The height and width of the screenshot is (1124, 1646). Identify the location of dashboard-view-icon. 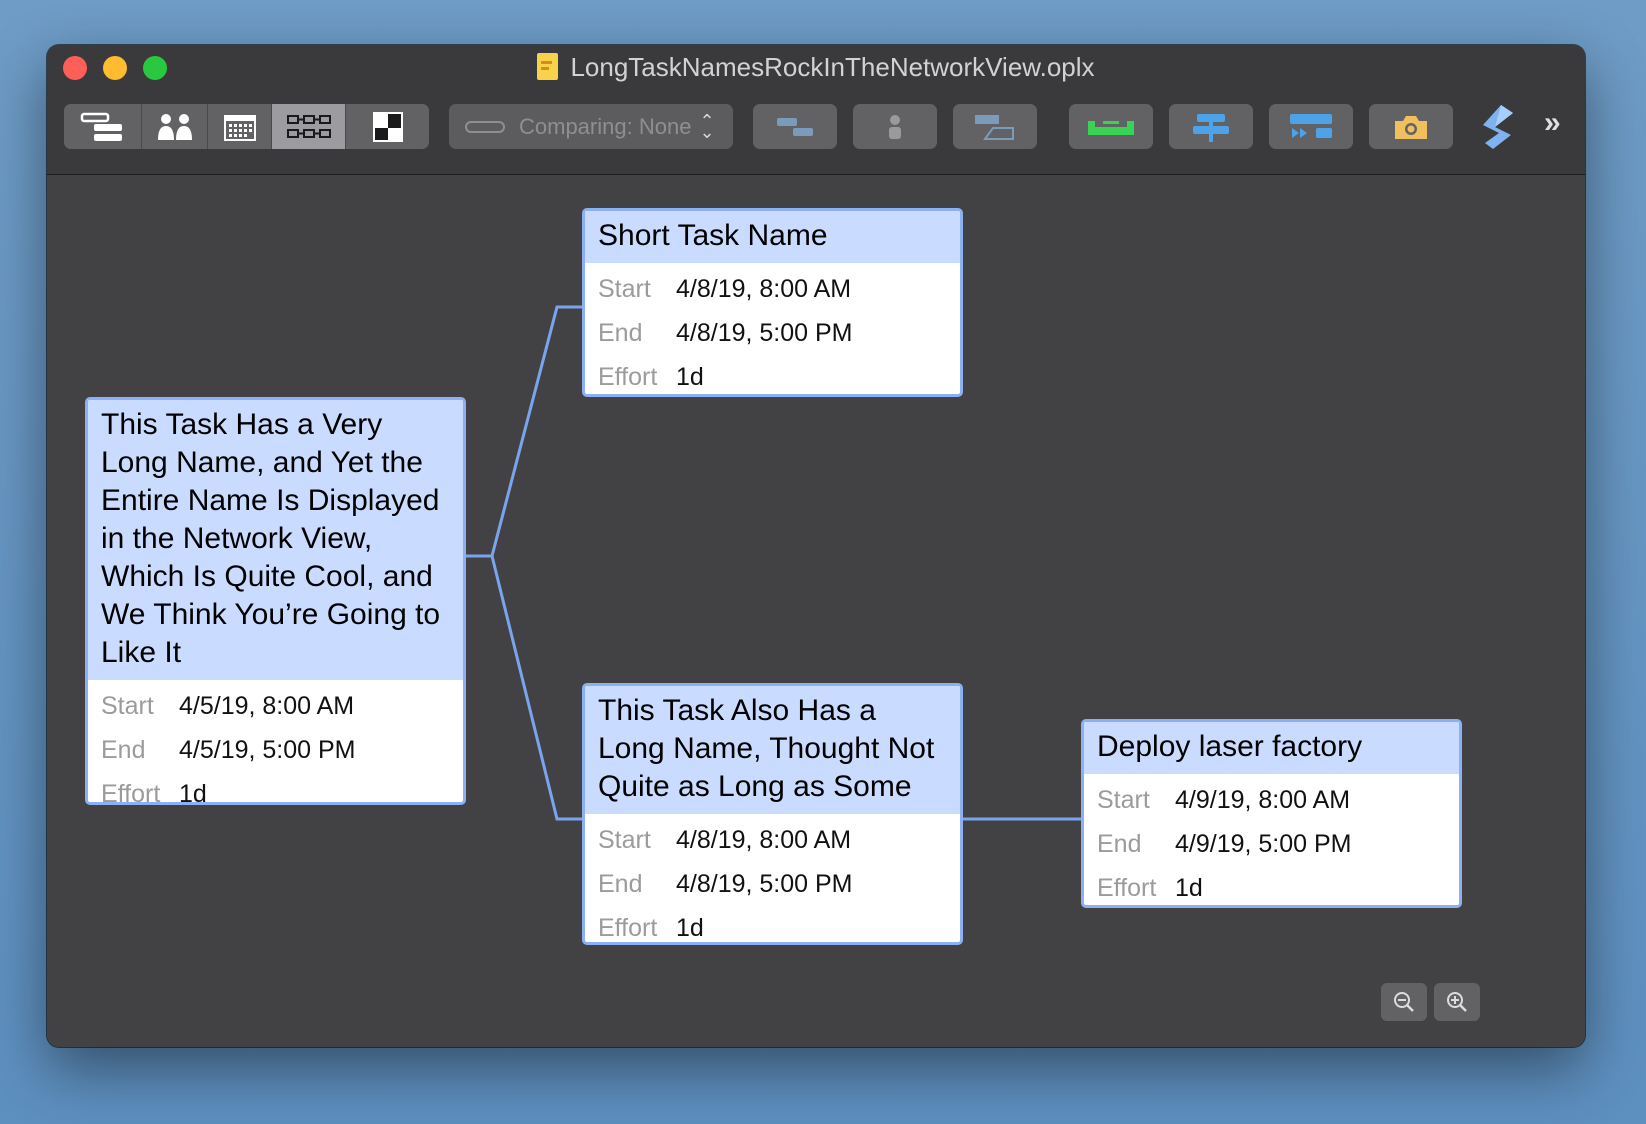
(387, 126).